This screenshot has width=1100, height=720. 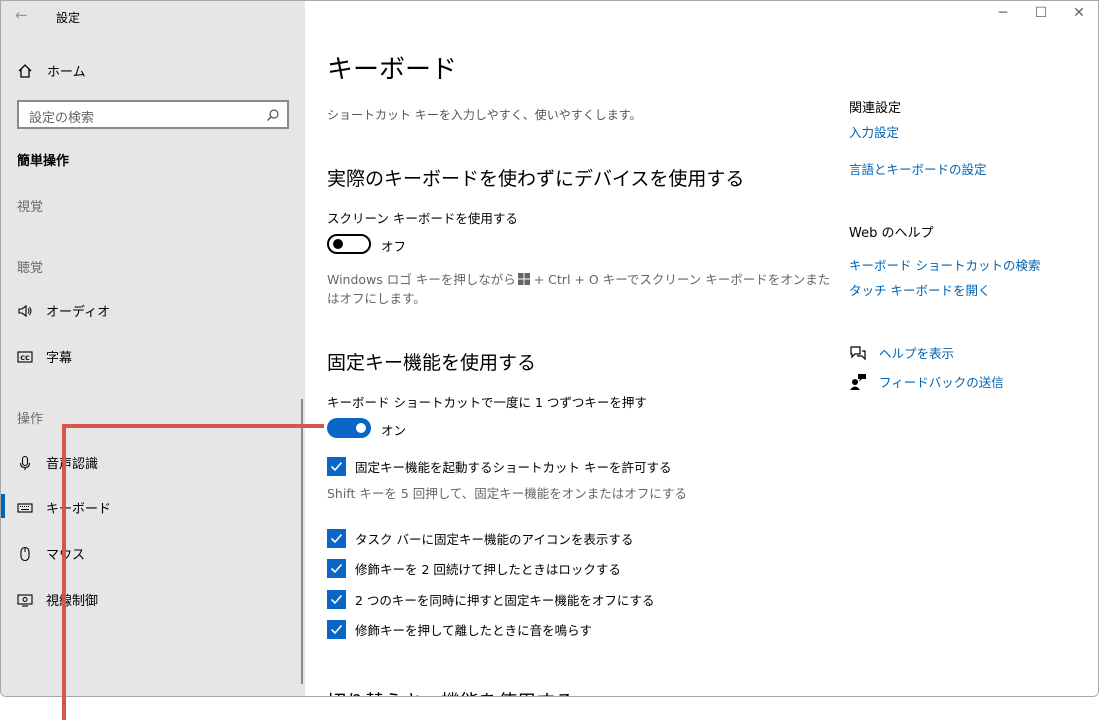 I want to click on sidebar-item-label: オーディオ, so click(x=78, y=312).